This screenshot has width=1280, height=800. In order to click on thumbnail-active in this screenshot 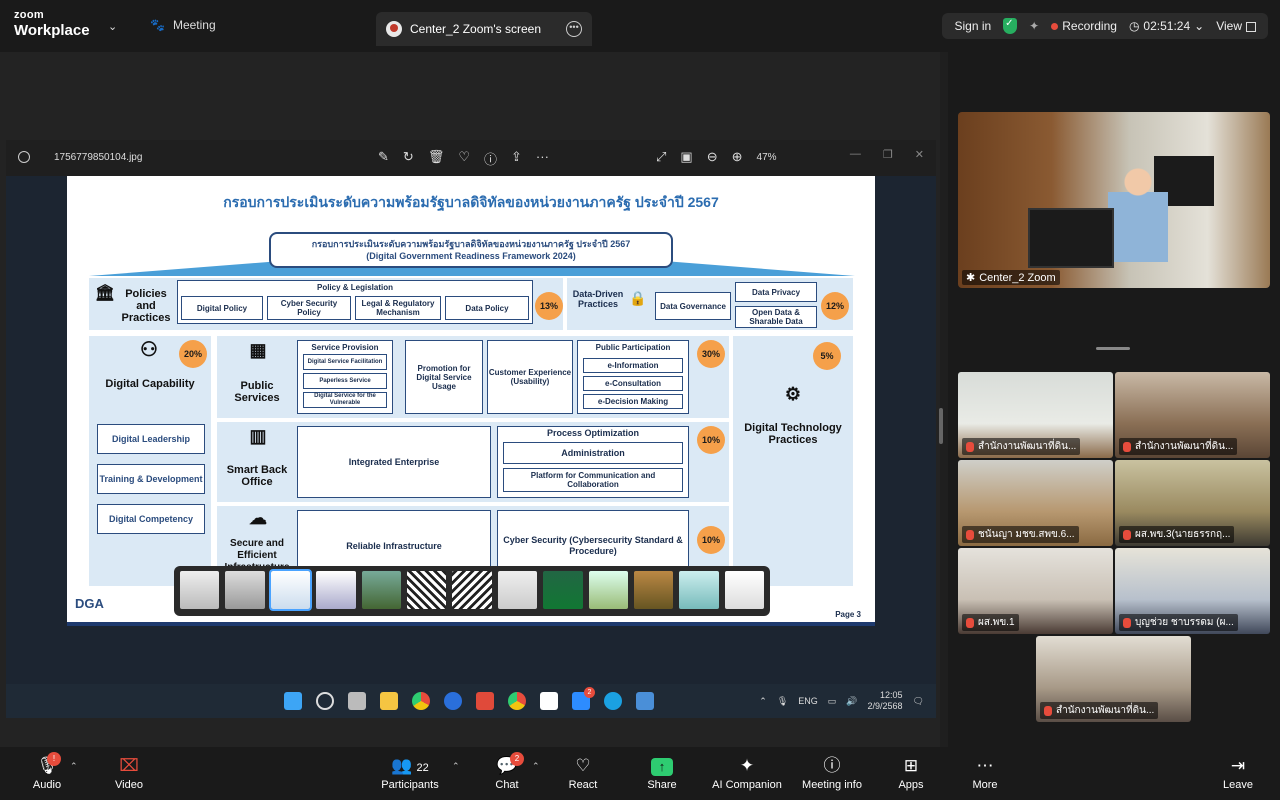, I will do `click(290, 590)`.